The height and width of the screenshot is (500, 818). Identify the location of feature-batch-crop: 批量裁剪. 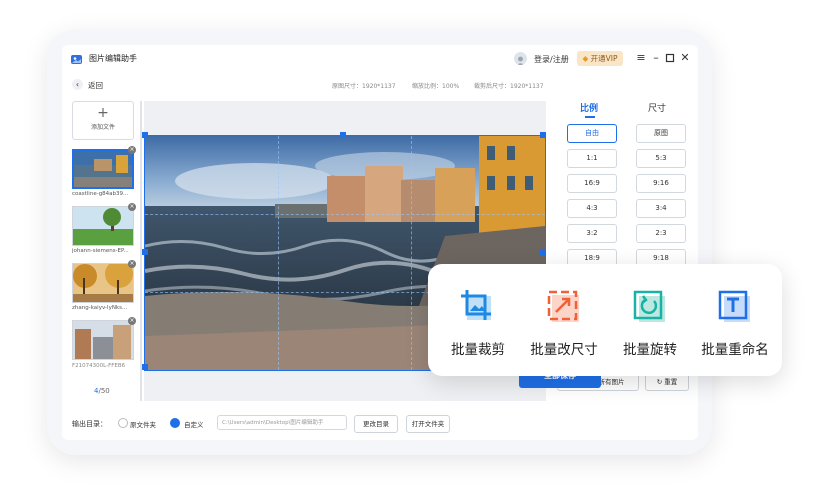
(478, 324).